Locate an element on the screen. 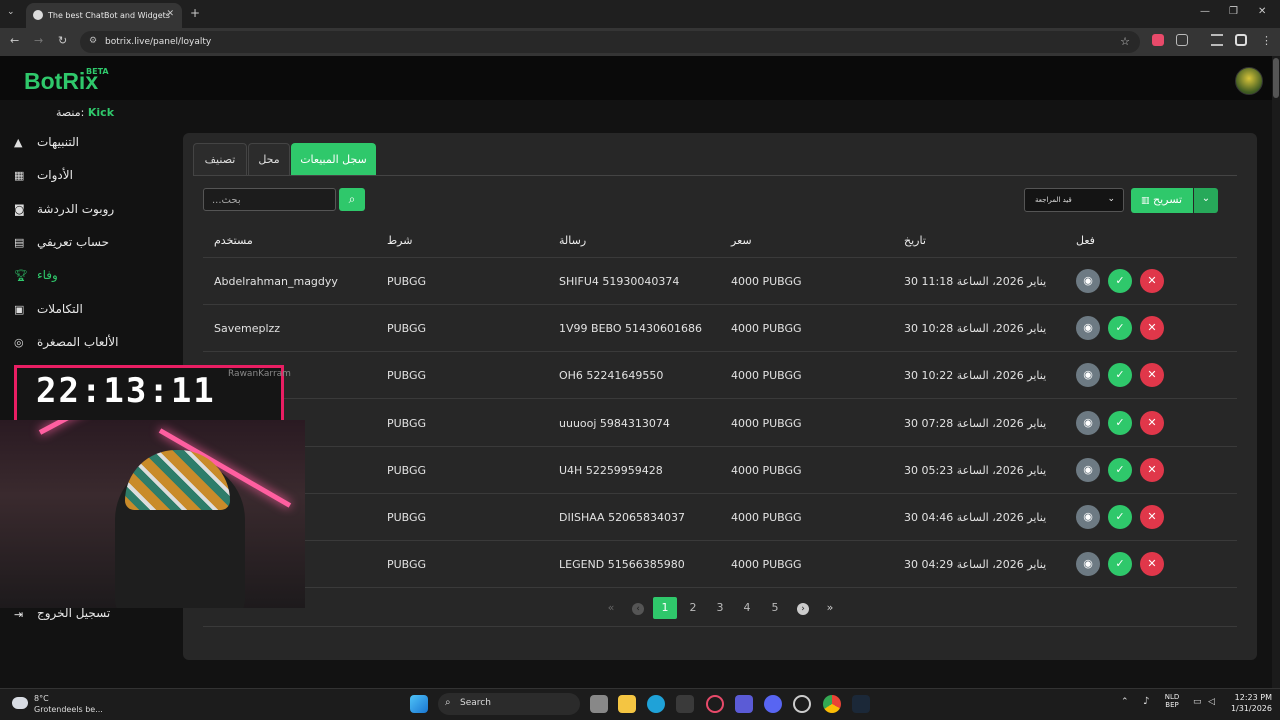 The width and height of the screenshot is (1280, 720). sidebar-item-integrations: ▣ التكاملات is located at coordinates (89, 310).